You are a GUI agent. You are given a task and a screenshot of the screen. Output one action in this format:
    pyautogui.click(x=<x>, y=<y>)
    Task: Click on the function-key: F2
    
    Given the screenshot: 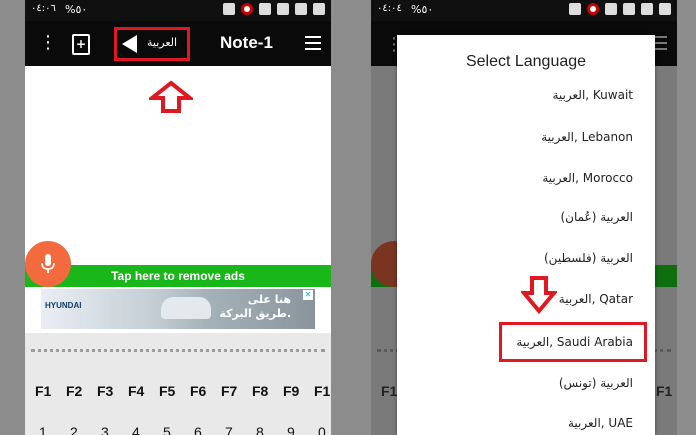 What is the action you would take?
    pyautogui.click(x=81, y=391)
    